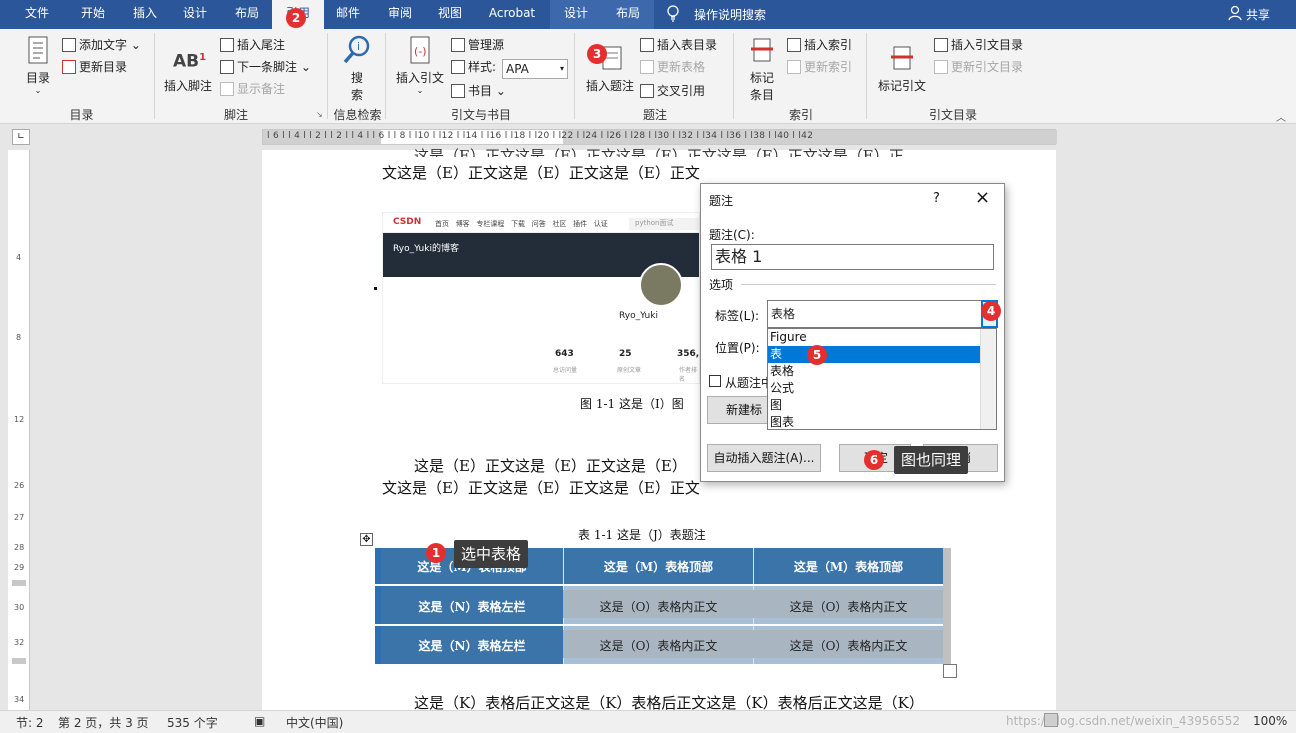 Image resolution: width=1296 pixels, height=733 pixels. I want to click on show-notes-button: 显示备注, so click(252, 89).